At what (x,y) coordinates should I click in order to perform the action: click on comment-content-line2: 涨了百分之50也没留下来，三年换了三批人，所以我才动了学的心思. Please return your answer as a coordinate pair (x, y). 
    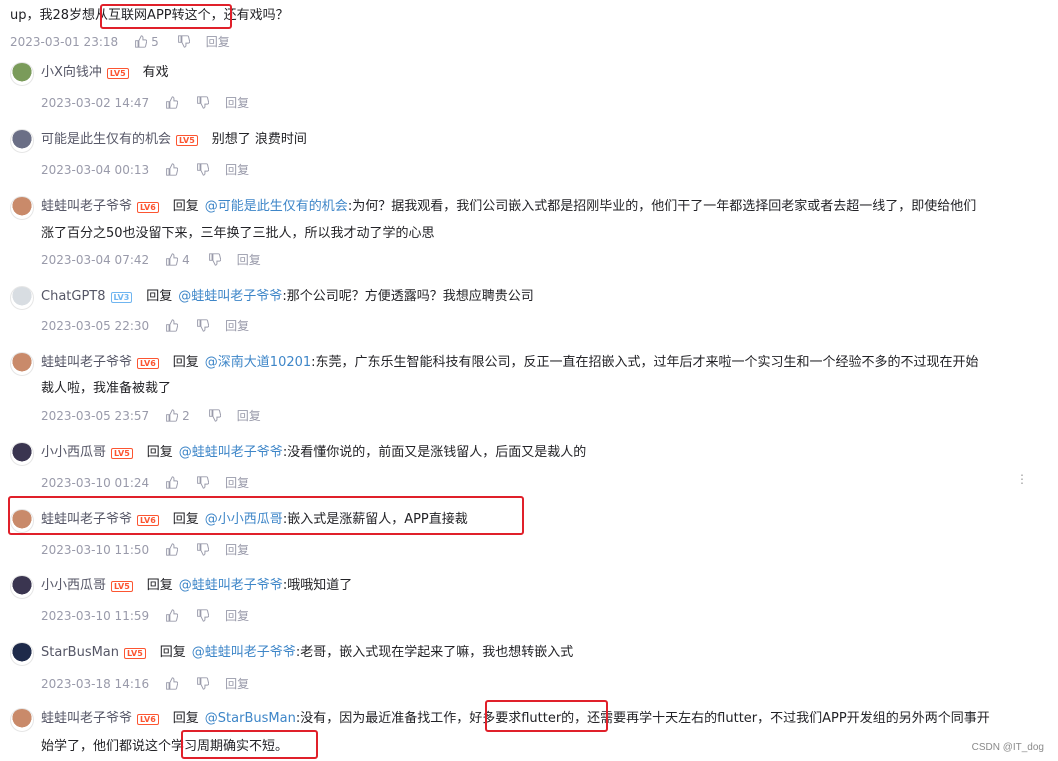
    Looking at the image, I should click on (238, 234).